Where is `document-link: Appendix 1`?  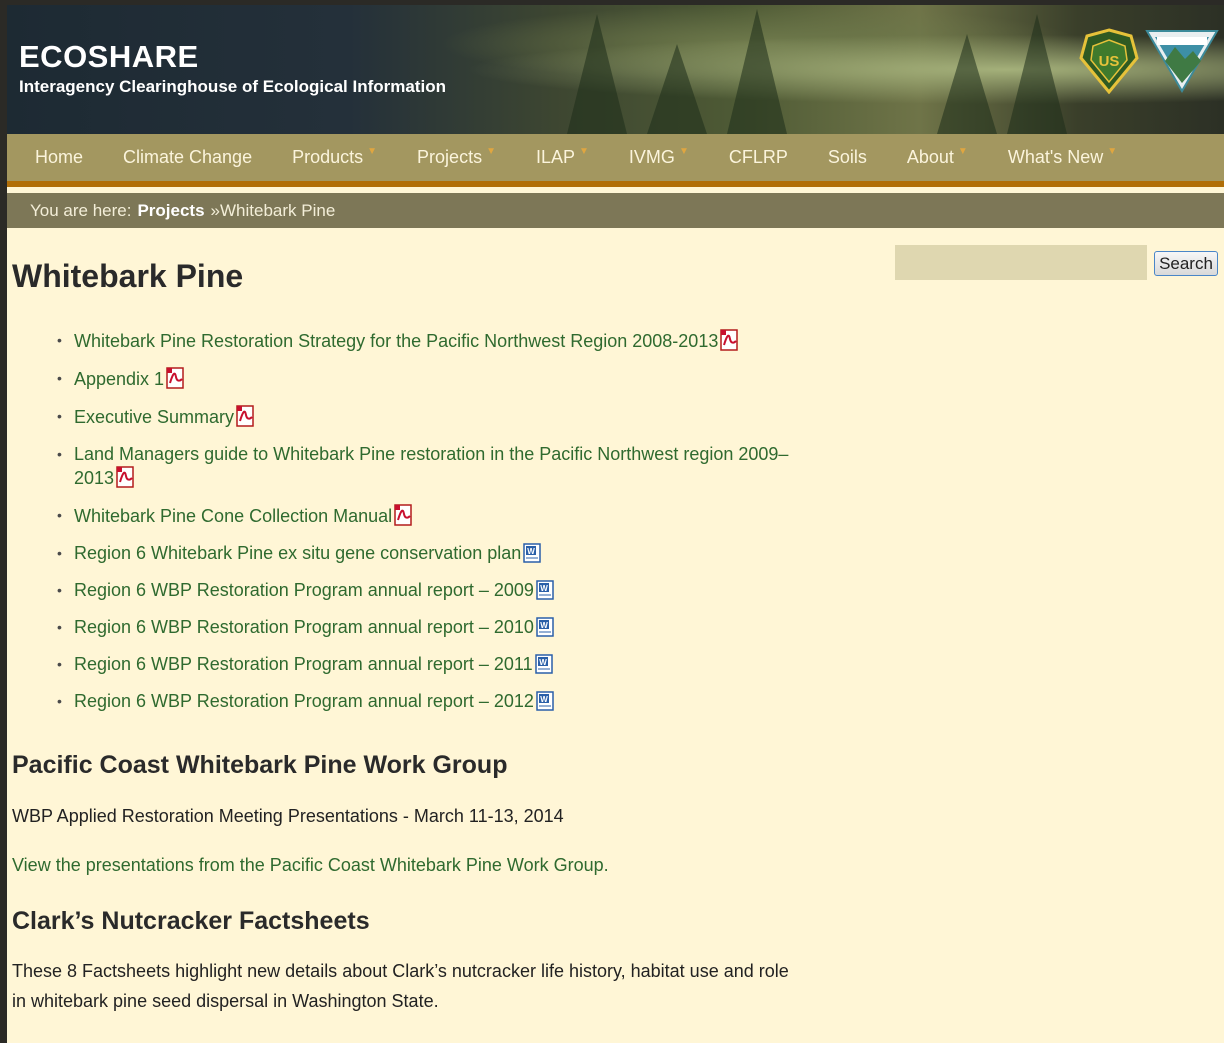 document-link: Appendix 1 is located at coordinates (119, 379).